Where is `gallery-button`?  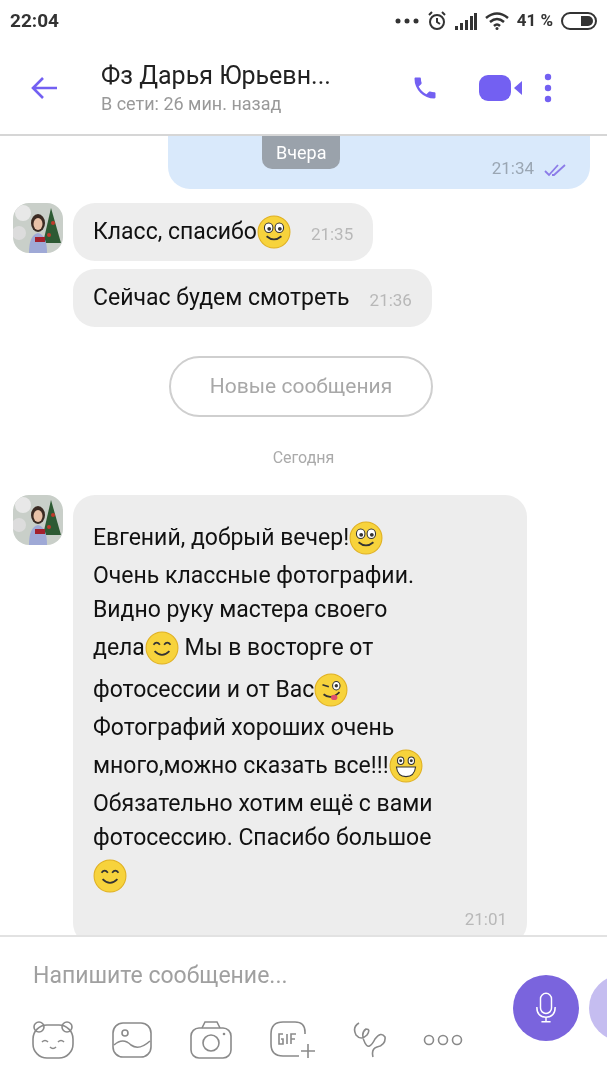 gallery-button is located at coordinates (132, 1040).